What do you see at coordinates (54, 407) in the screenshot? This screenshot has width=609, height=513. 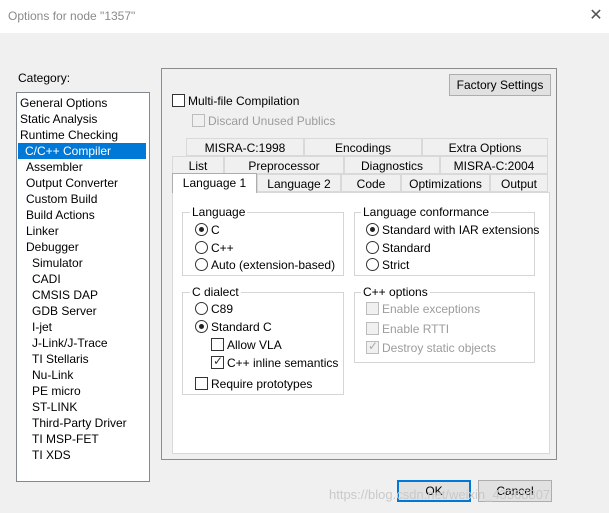 I see `category-item-st-link: ST-LINK` at bounding box center [54, 407].